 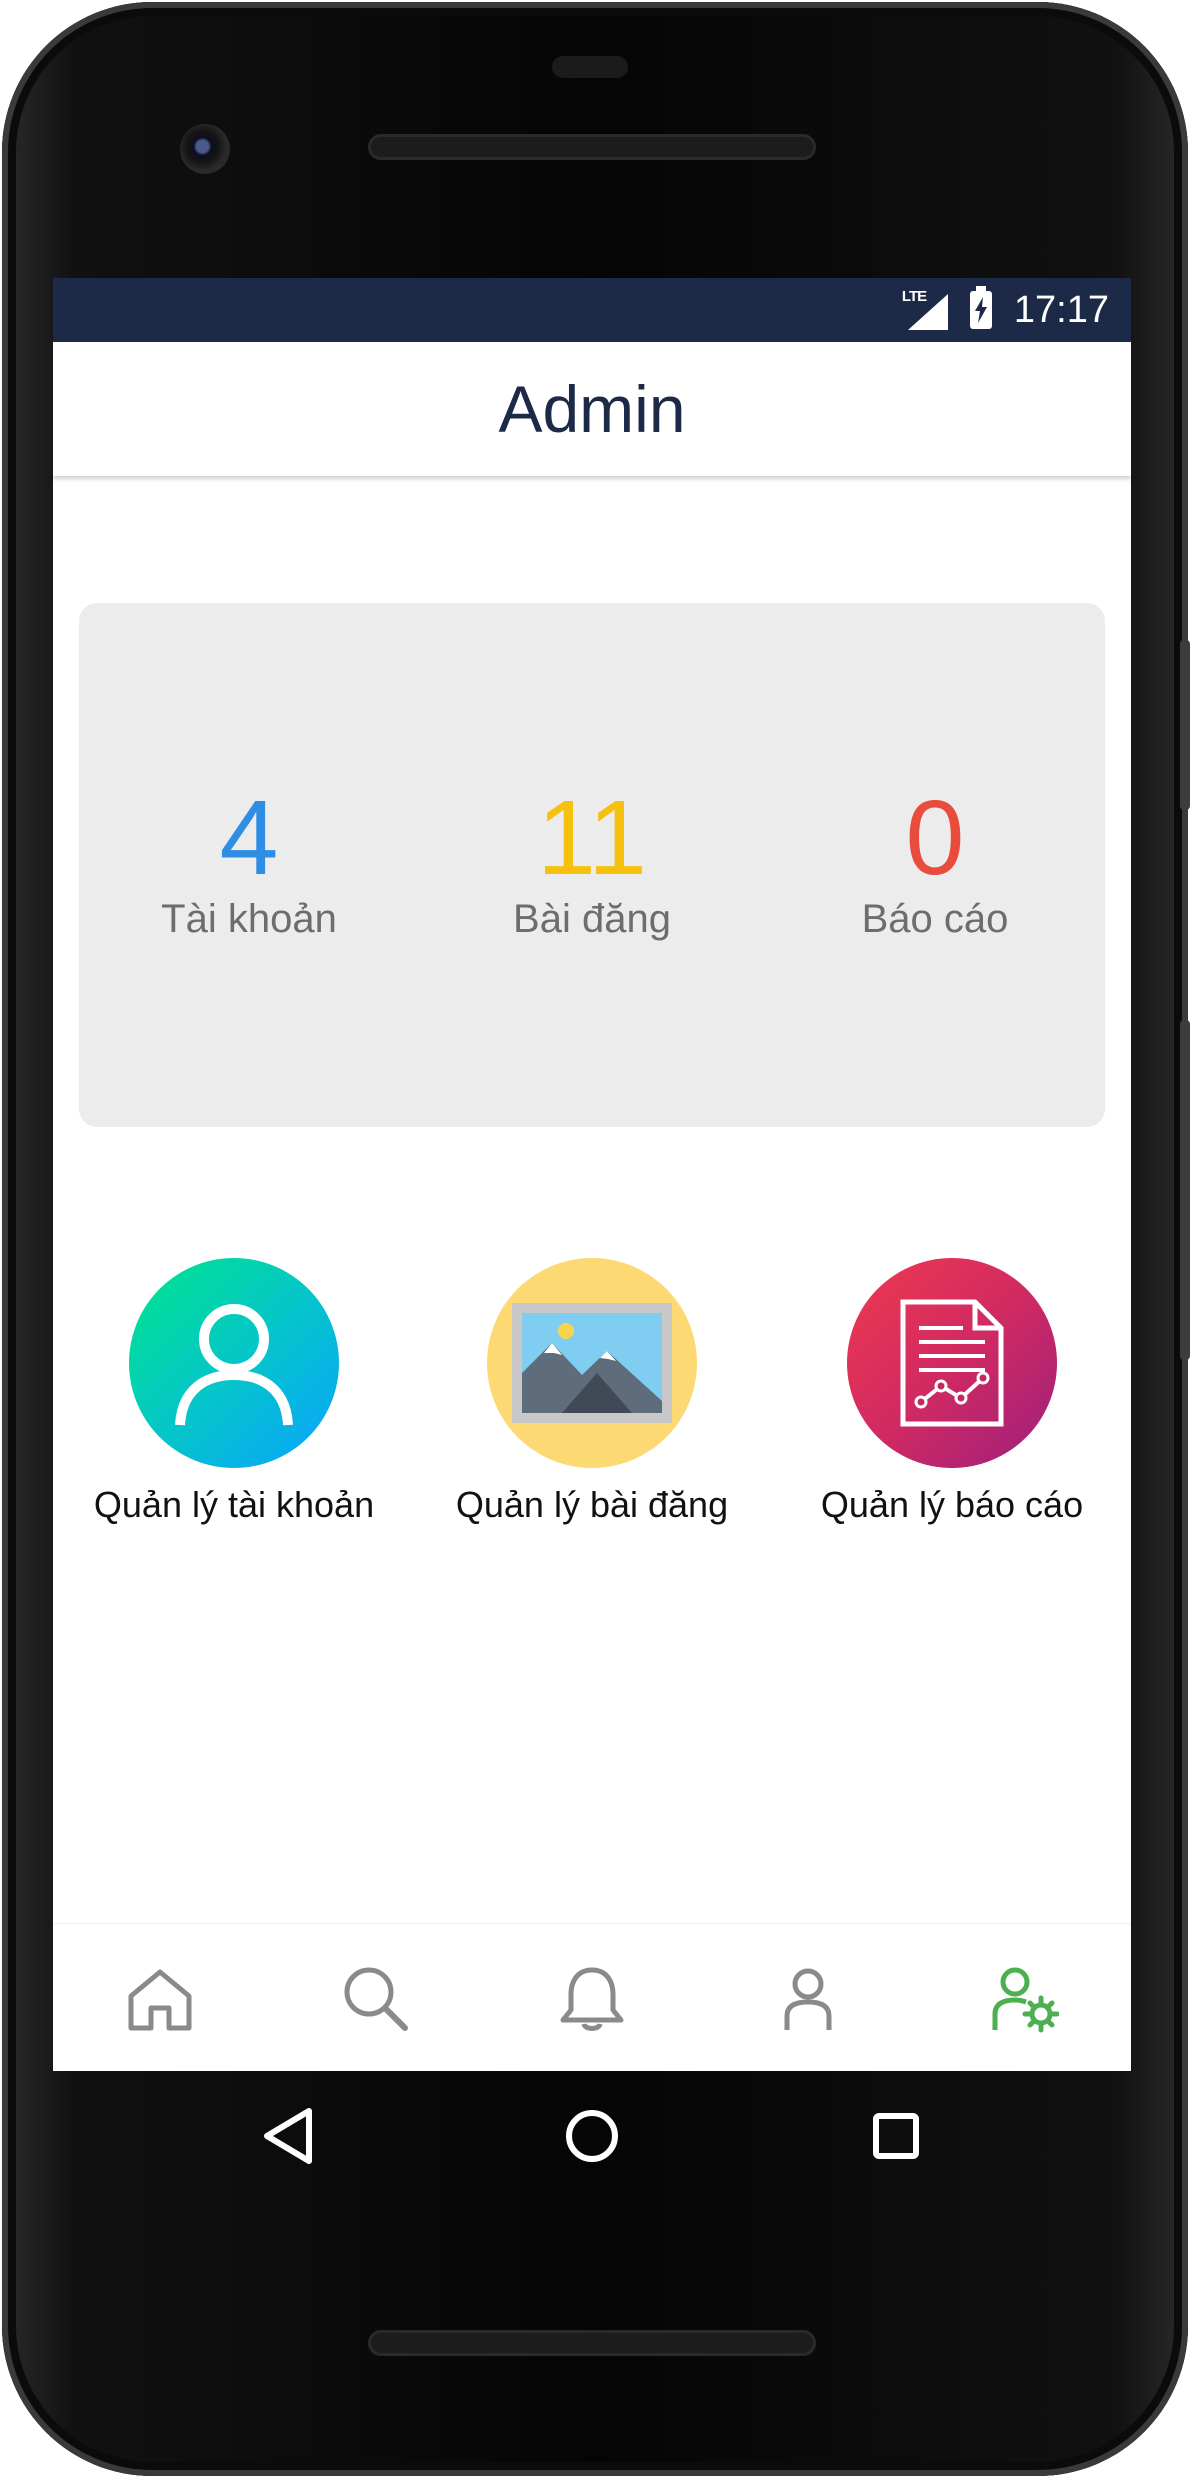 I want to click on status-time: 17:17, so click(x=1061, y=309).